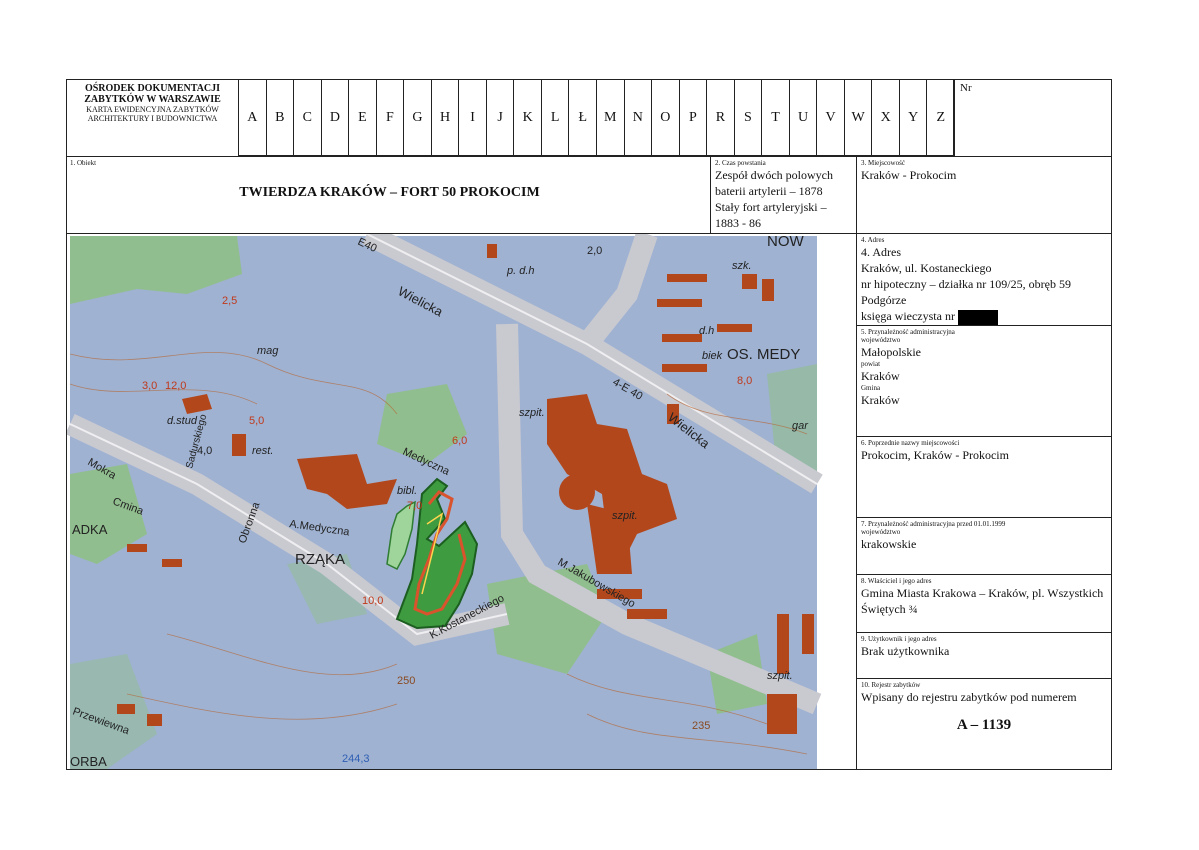 Image resolution: width=1199 pixels, height=850 pixels. I want to click on label-num-60: 6,0, so click(459, 441).